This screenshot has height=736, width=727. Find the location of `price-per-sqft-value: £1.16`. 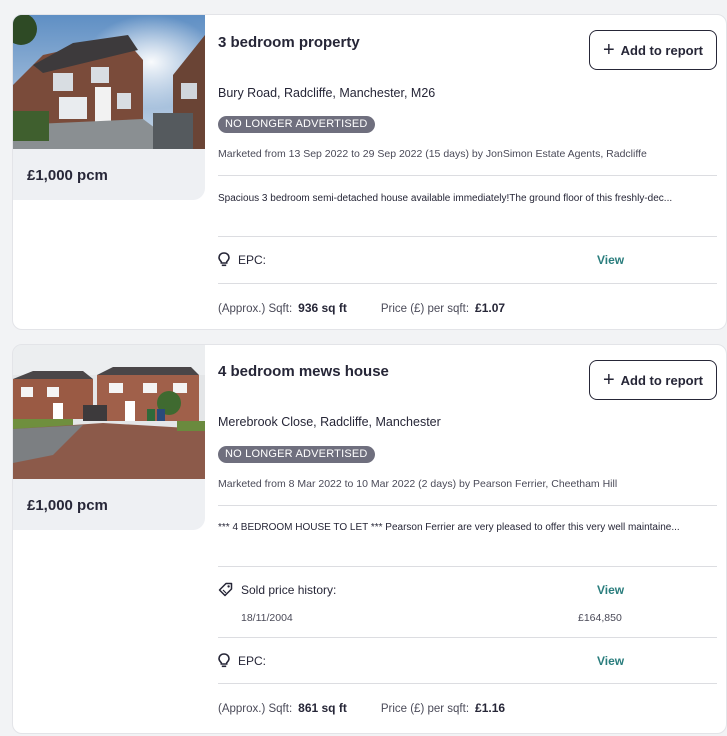

price-per-sqft-value: £1.16 is located at coordinates (490, 708).